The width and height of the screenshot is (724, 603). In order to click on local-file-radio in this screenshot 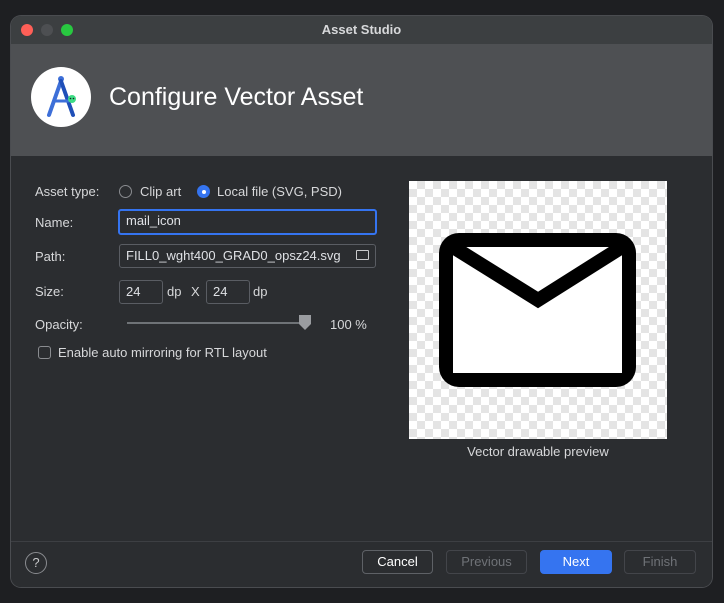, I will do `click(203, 191)`.